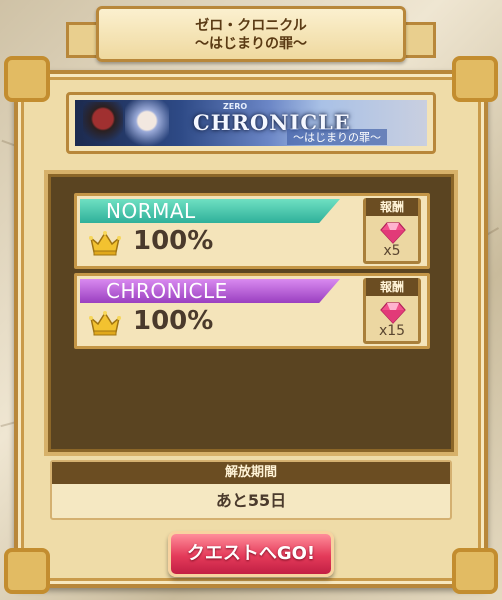  Describe the element at coordinates (392, 251) in the screenshot. I see `reward-count: x5` at that location.